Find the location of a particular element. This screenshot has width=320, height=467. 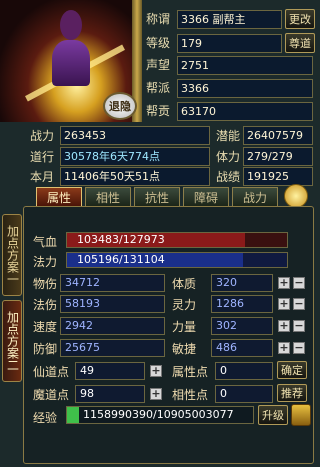

con-minus-button: − is located at coordinates (299, 283).